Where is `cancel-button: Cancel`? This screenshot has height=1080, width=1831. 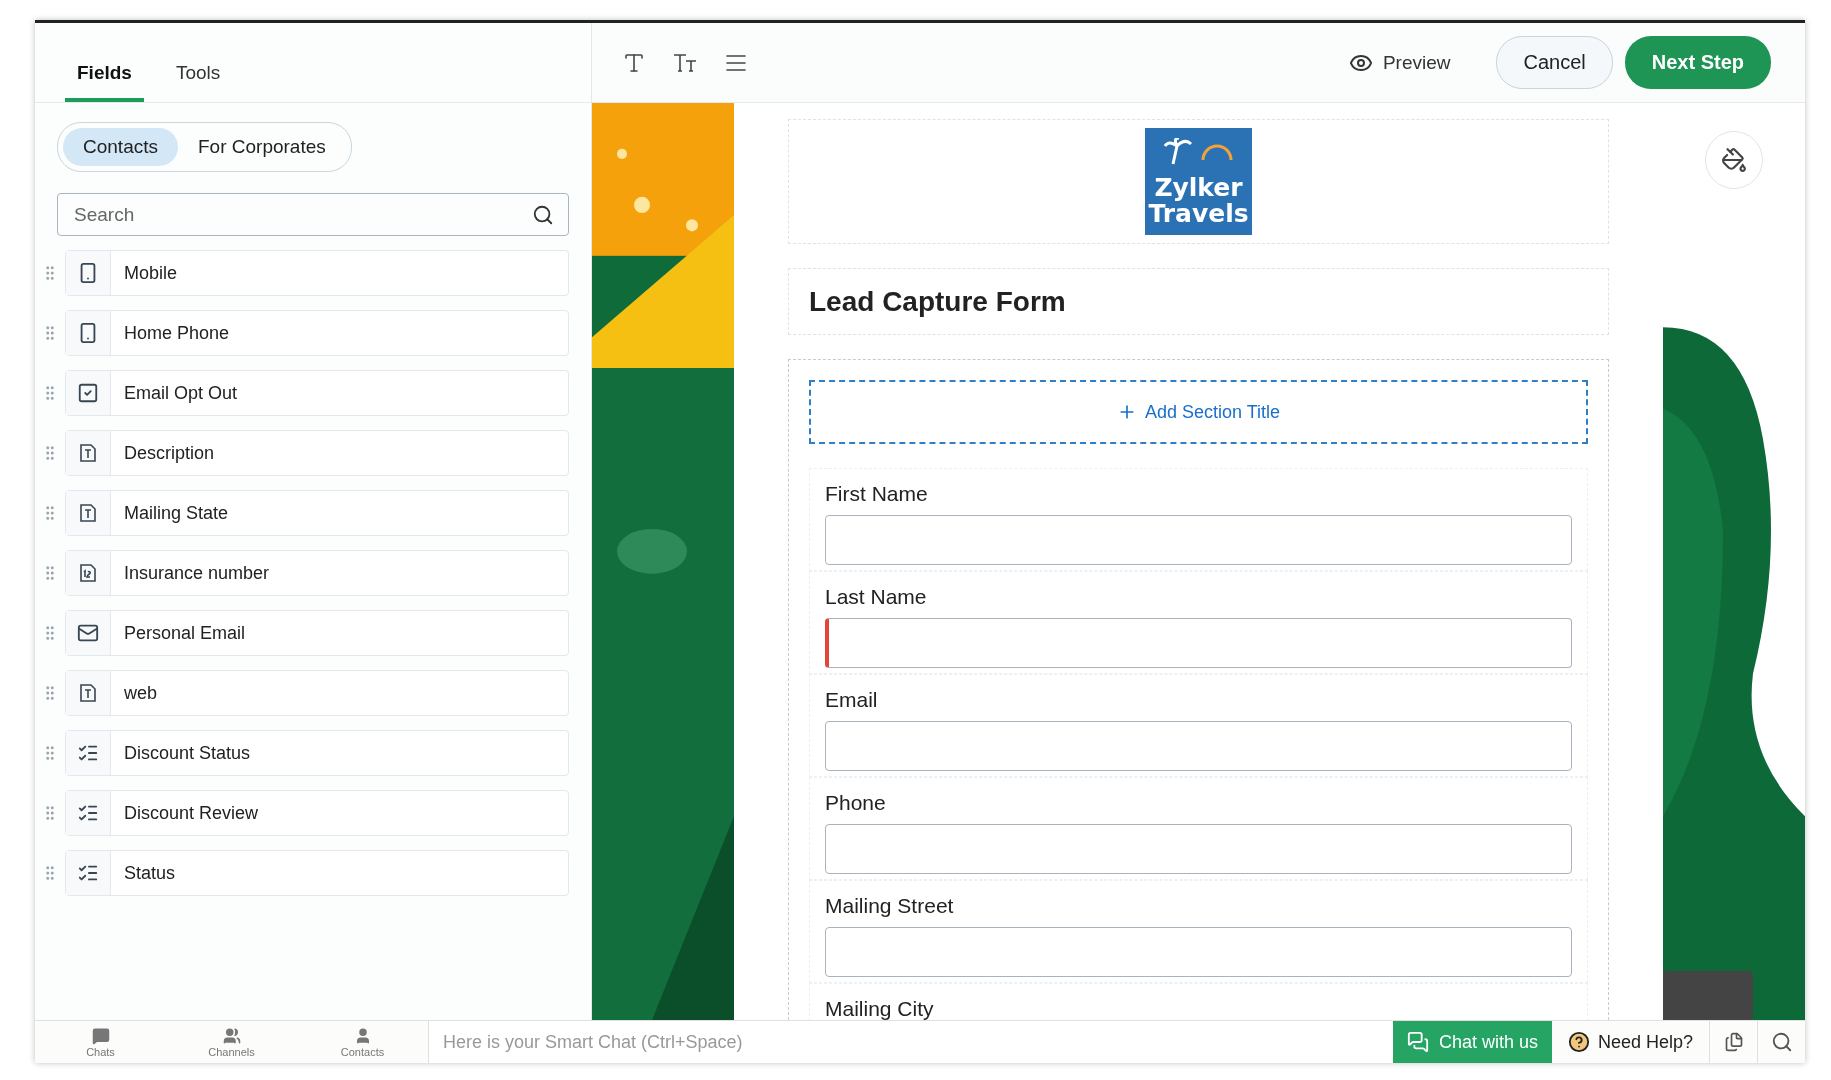 cancel-button: Cancel is located at coordinates (1554, 62).